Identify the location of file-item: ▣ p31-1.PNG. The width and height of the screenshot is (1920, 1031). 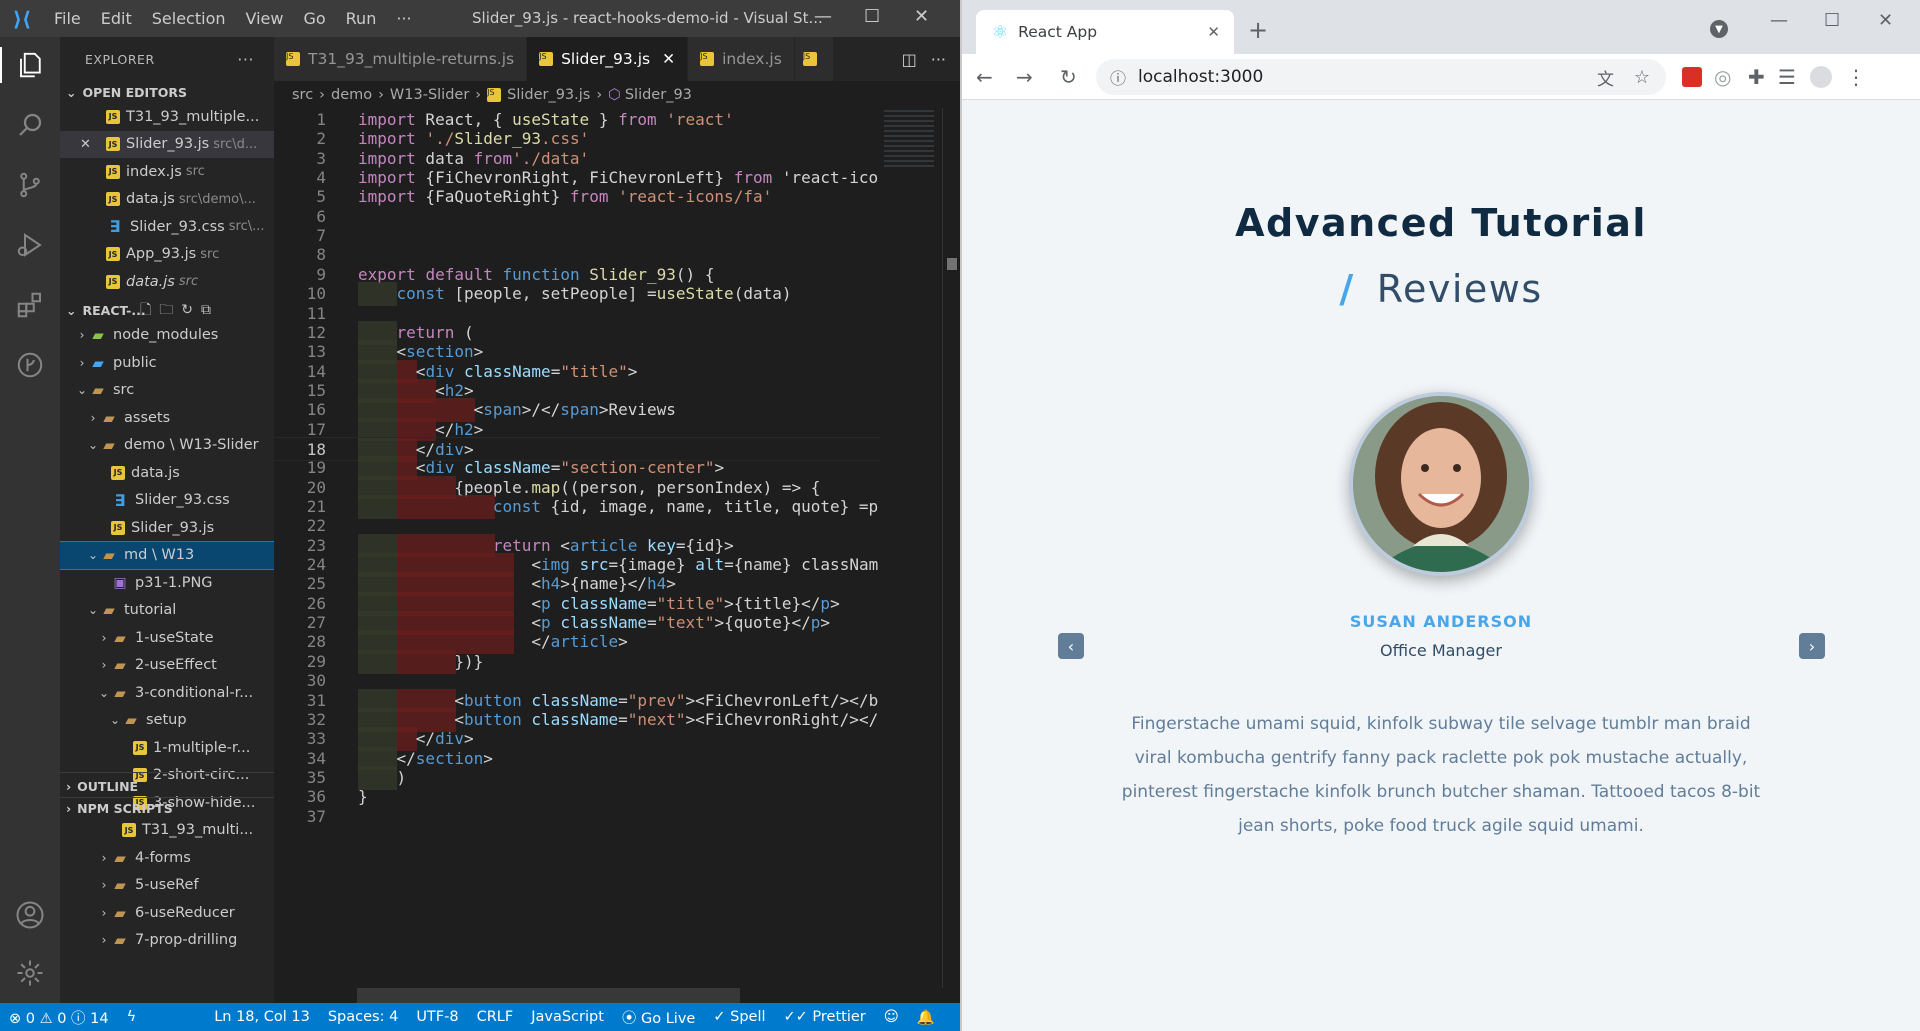
(167, 583).